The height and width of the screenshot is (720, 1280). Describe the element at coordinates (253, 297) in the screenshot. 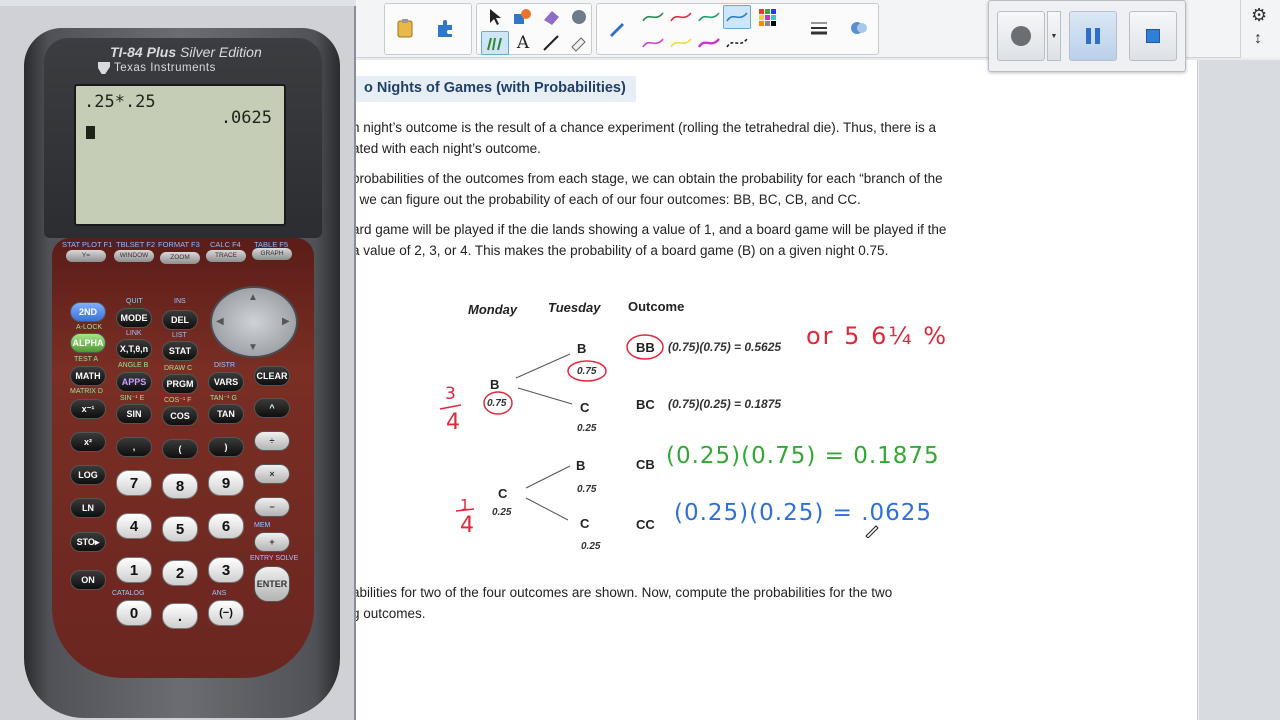

I see `arrow-up-icon: ▲` at that location.